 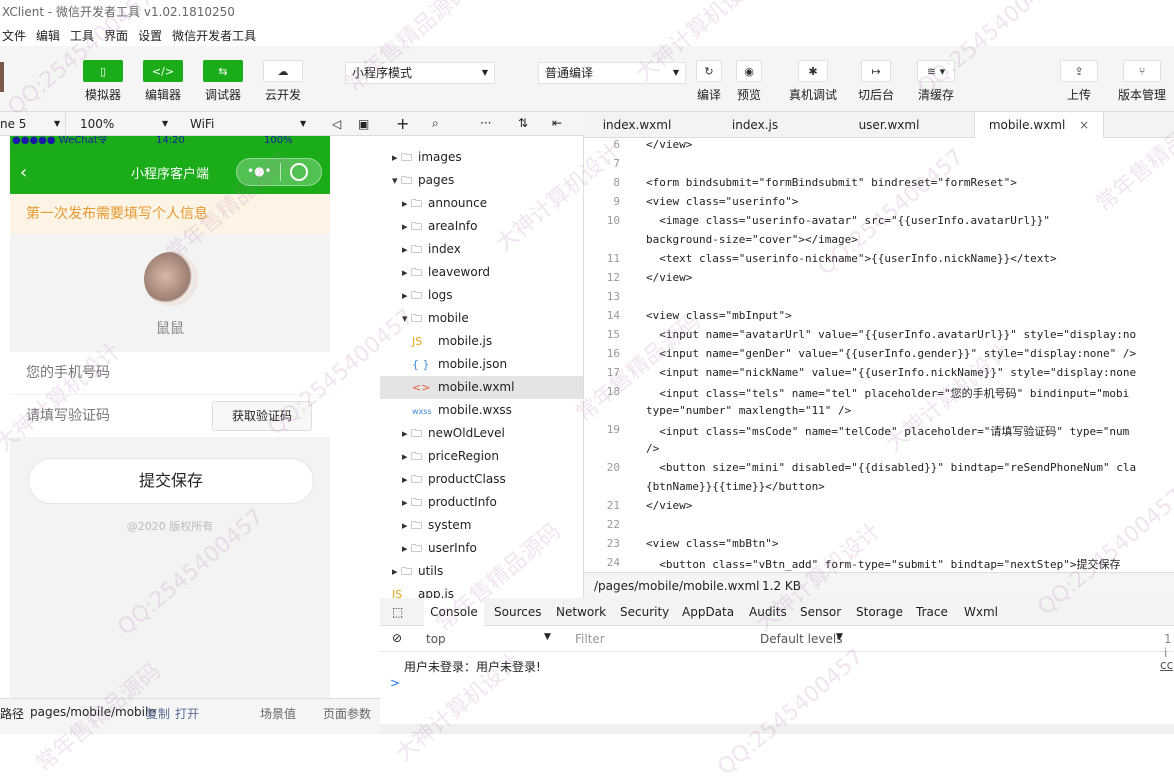 I want to click on background-button: ↦ 切后台, so click(x=876, y=81).